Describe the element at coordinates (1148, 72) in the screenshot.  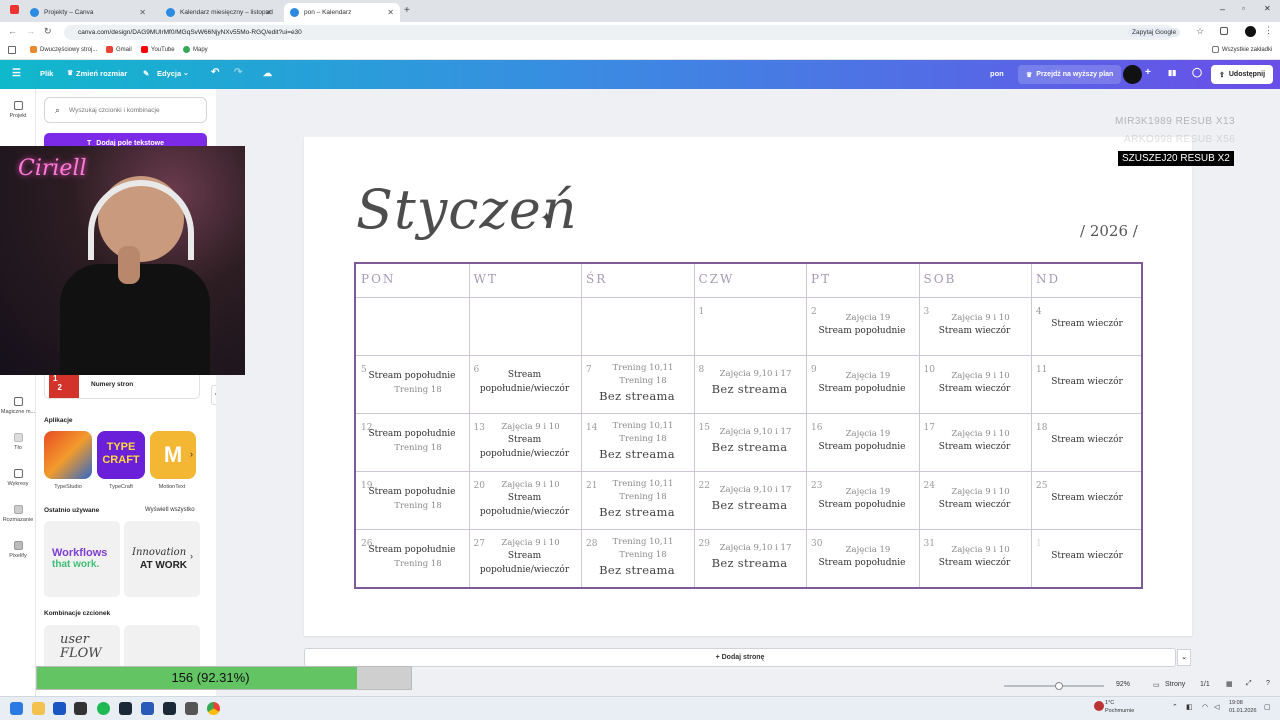
I see `add-people-icon: +` at that location.